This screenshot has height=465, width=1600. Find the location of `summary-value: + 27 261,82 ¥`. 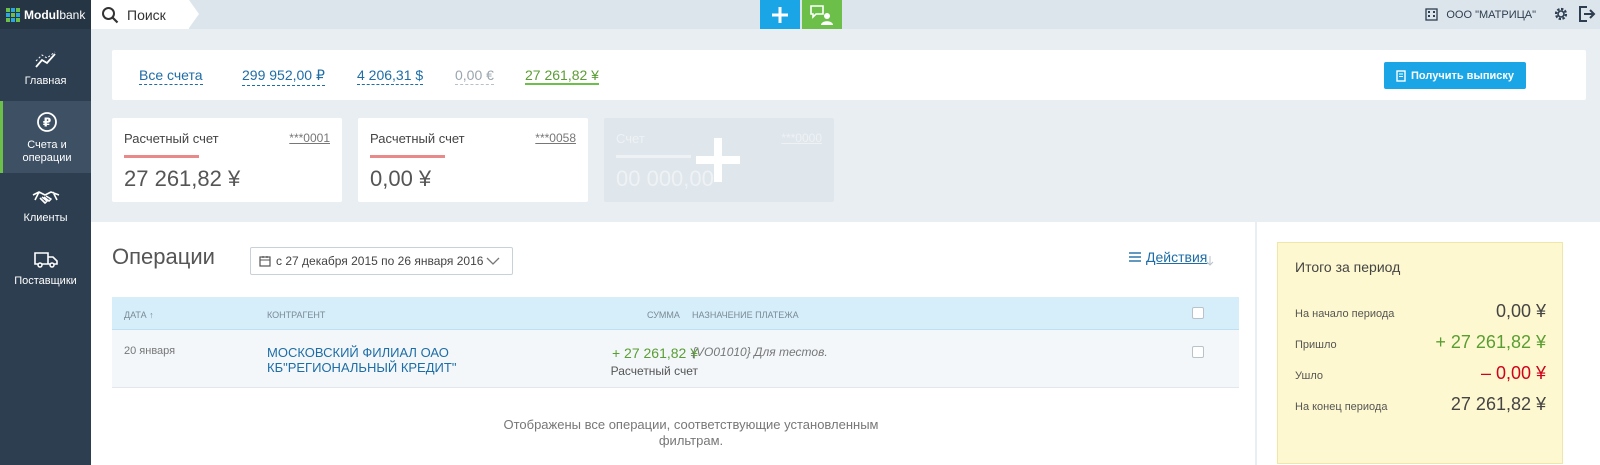

summary-value: + 27 261,82 ¥ is located at coordinates (1490, 342).